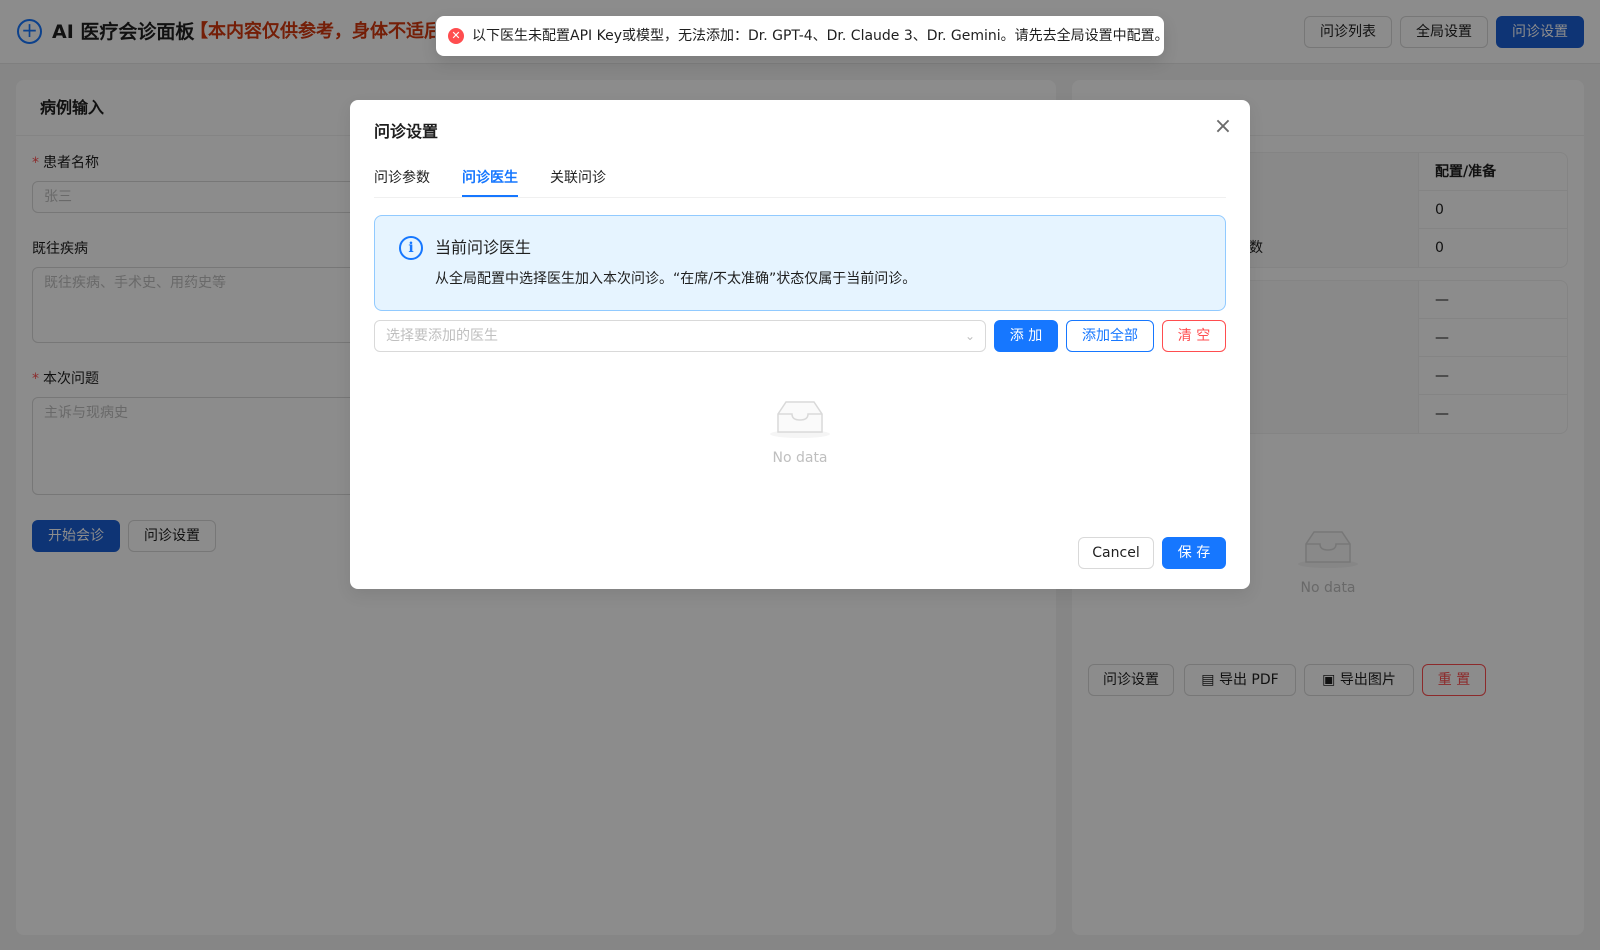  I want to click on chevron-down-icon: ⌄, so click(969, 336).